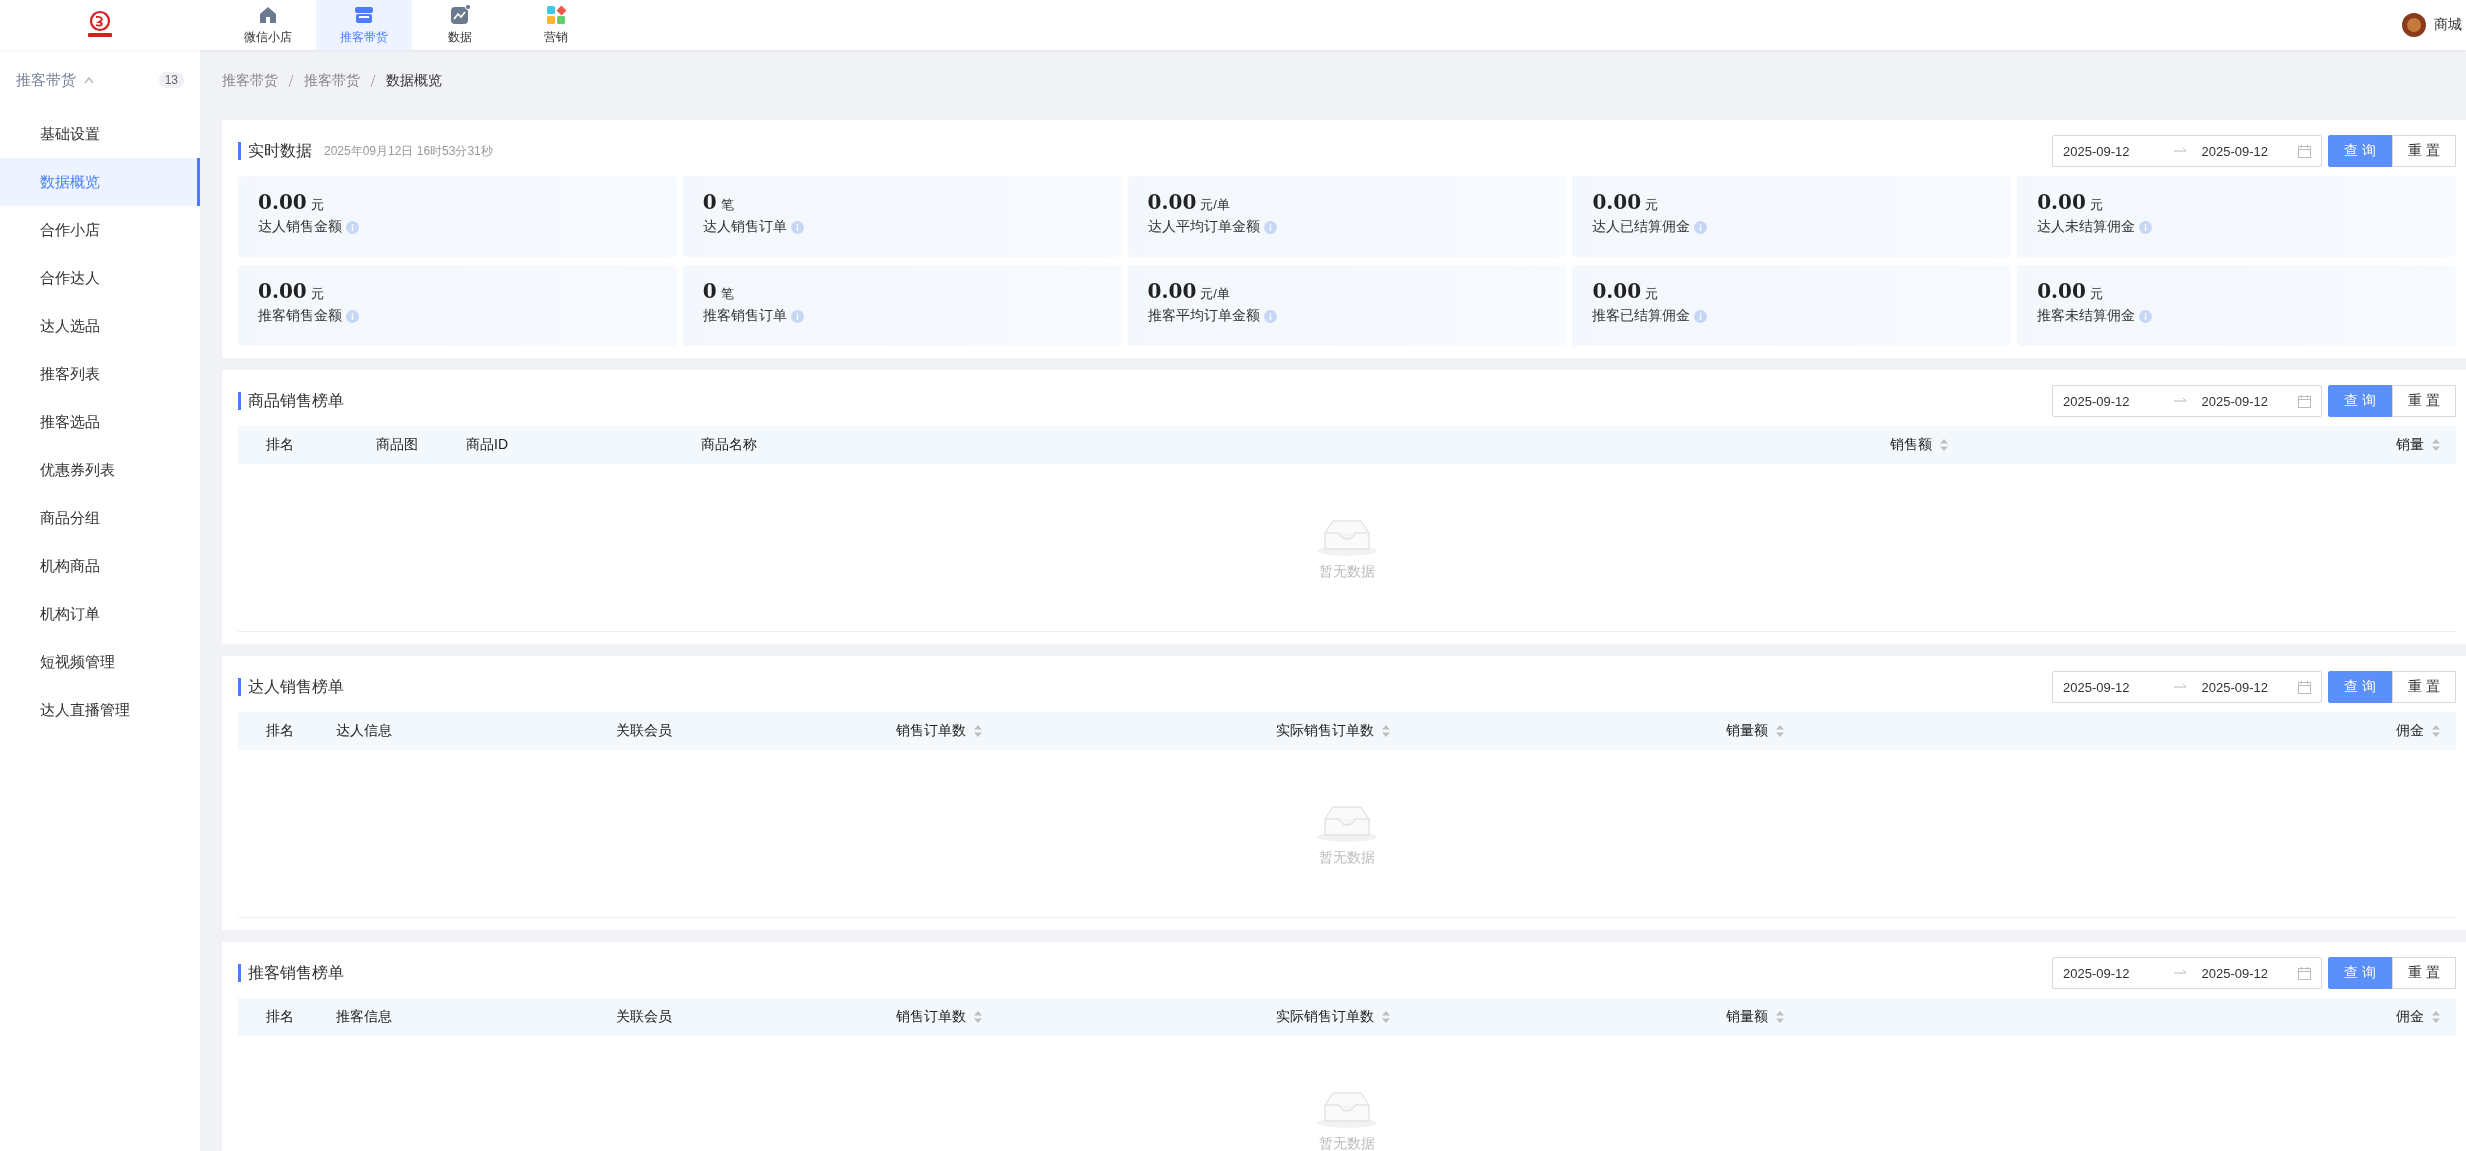 This screenshot has width=2466, height=1151. What do you see at coordinates (100, 710) in the screenshot?
I see `menu-item: 达人直播管理` at bounding box center [100, 710].